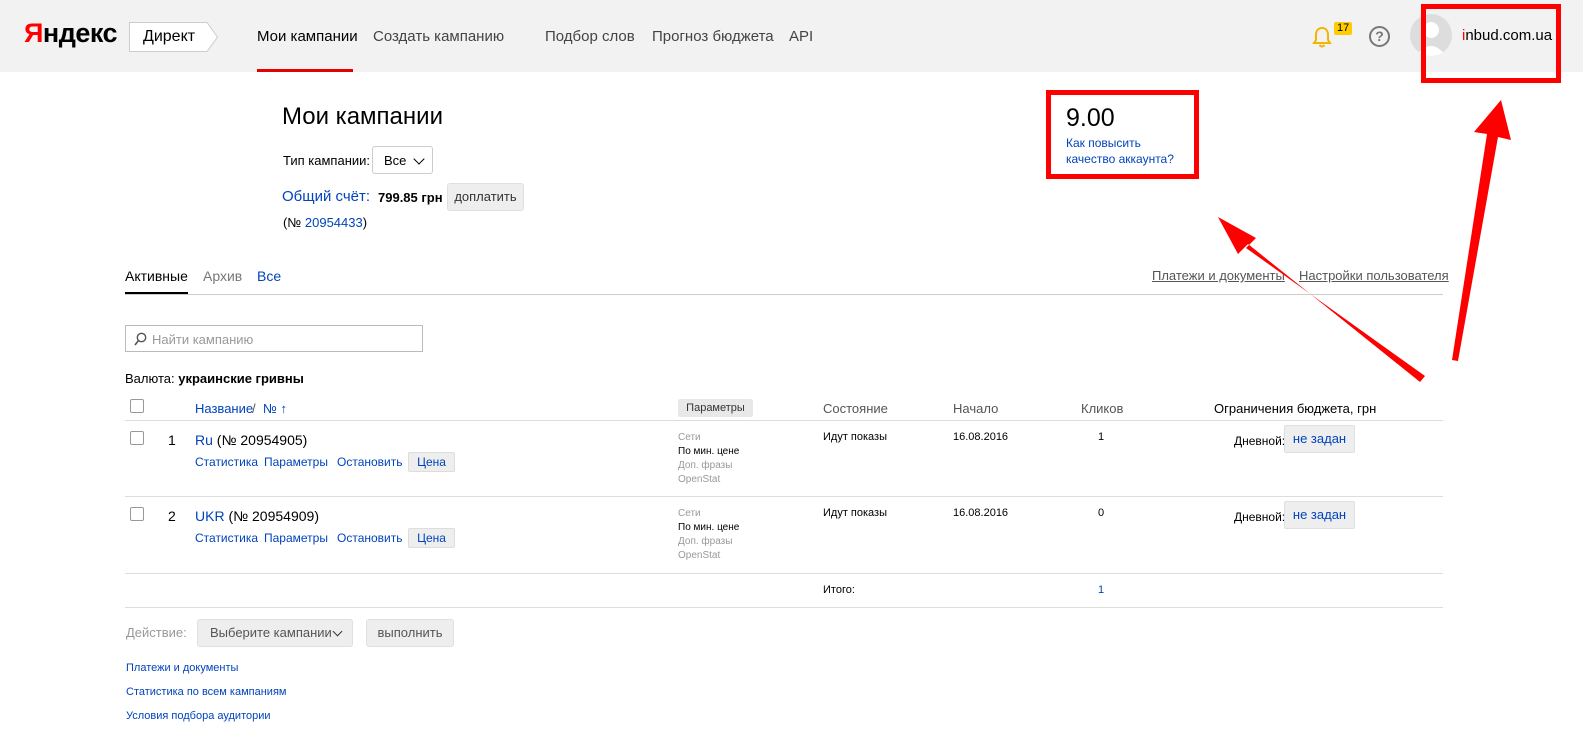  I want to click on search-placeholder: Найти кампанию, so click(203, 339).